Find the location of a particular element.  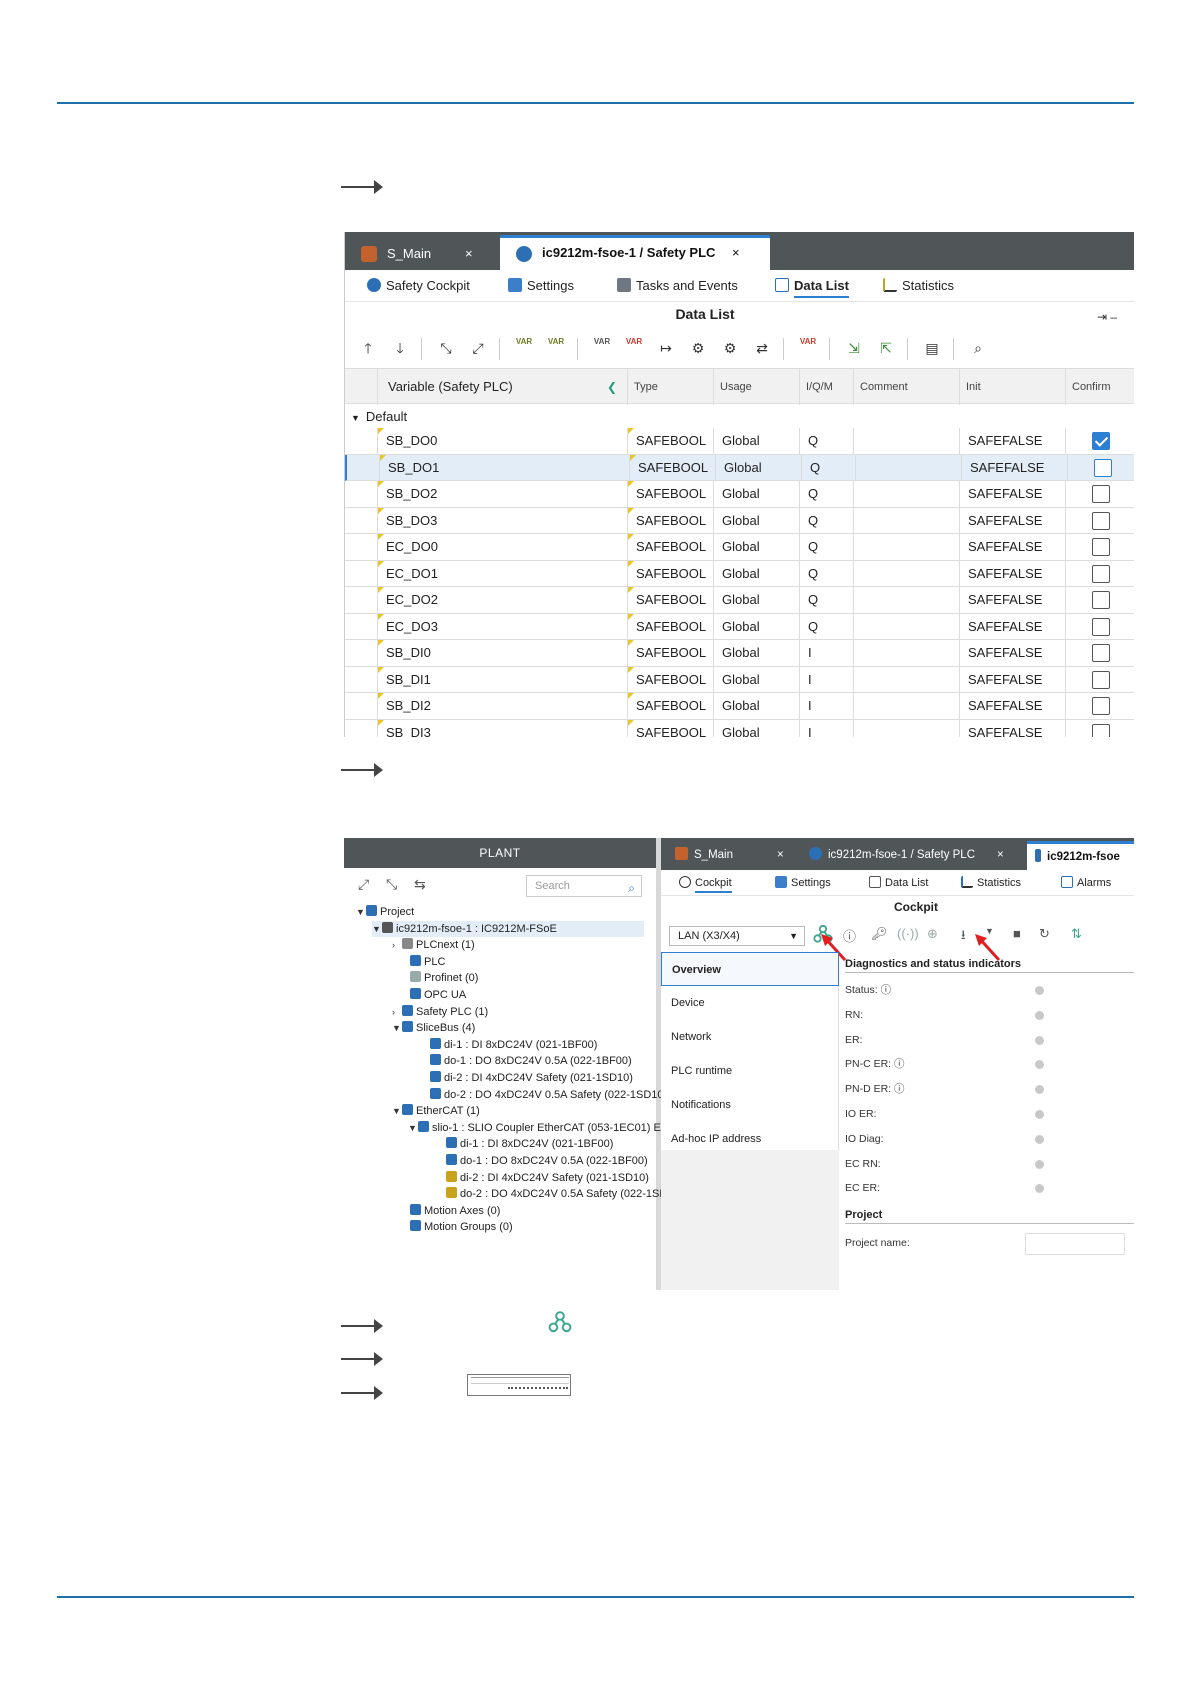

tree-node: PLC is located at coordinates (422, 962).